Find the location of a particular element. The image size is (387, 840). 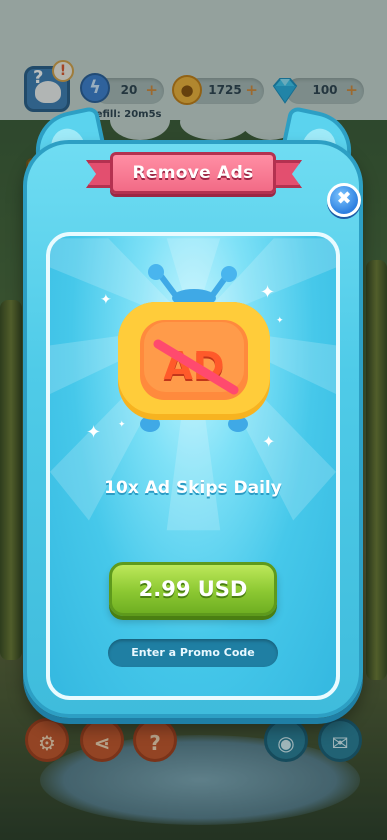

sparkle-icon: ✦ is located at coordinates (94, 432).